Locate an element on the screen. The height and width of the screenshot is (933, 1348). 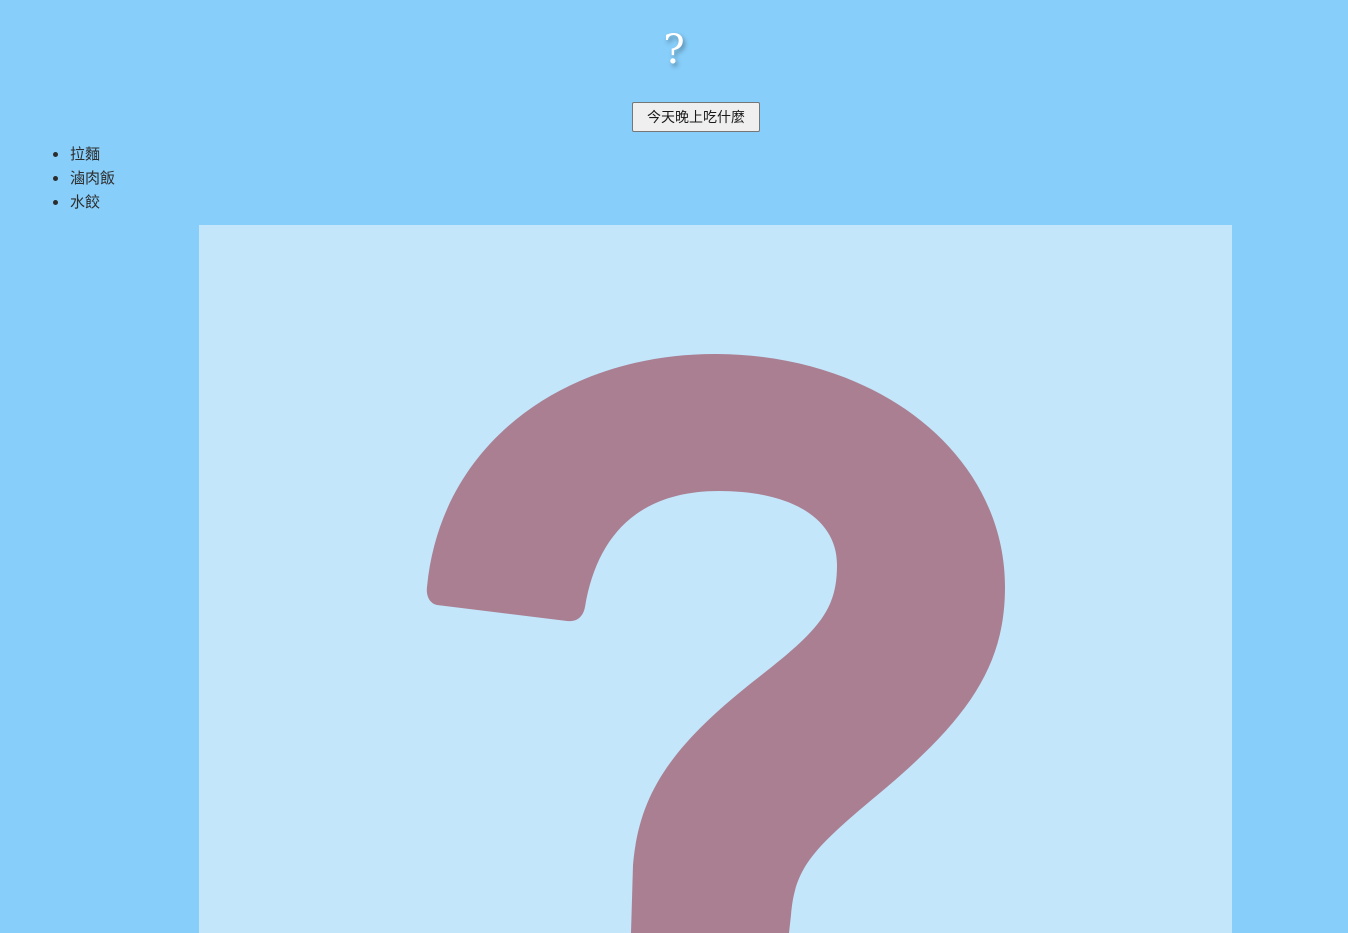
food-item-label: 滷肉飯 is located at coordinates (93, 178).